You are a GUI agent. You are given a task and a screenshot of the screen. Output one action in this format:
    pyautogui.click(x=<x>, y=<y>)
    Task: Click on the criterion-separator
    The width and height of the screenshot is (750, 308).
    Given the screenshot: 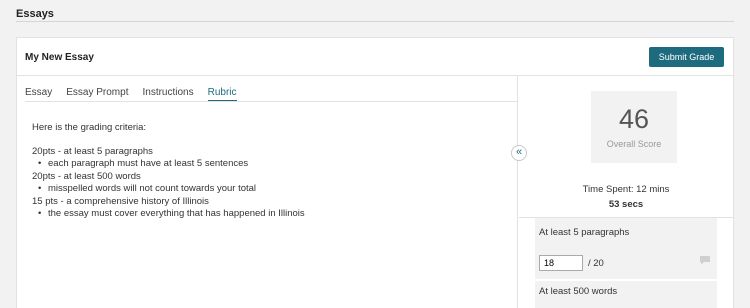 What is the action you would take?
    pyautogui.click(x=626, y=280)
    